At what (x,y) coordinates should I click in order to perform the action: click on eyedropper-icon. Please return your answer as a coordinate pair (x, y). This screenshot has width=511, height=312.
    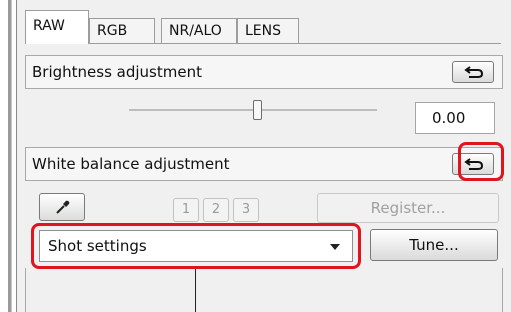
    Looking at the image, I should click on (63, 207).